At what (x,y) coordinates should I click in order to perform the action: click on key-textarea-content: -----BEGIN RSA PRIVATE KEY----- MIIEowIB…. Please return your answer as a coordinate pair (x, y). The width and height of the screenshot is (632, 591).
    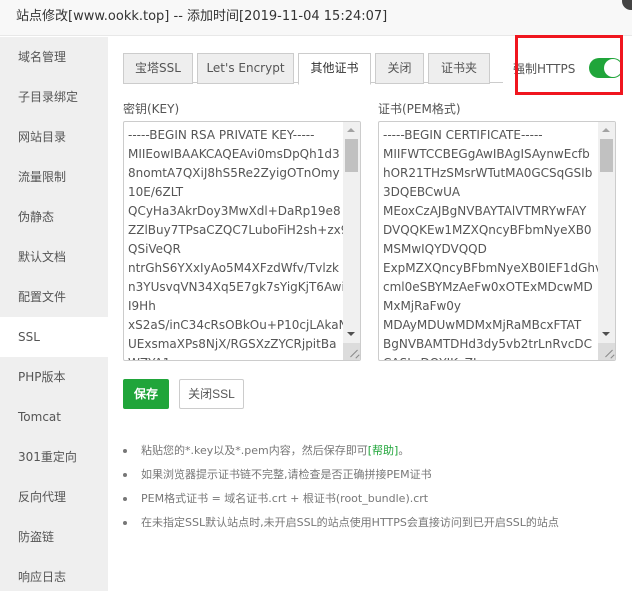
    Looking at the image, I should click on (233, 241).